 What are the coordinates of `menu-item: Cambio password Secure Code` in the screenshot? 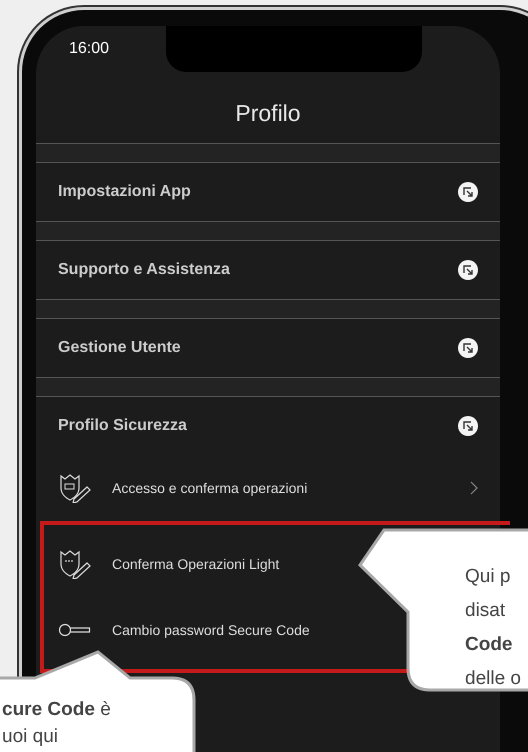 It's located at (188, 630).